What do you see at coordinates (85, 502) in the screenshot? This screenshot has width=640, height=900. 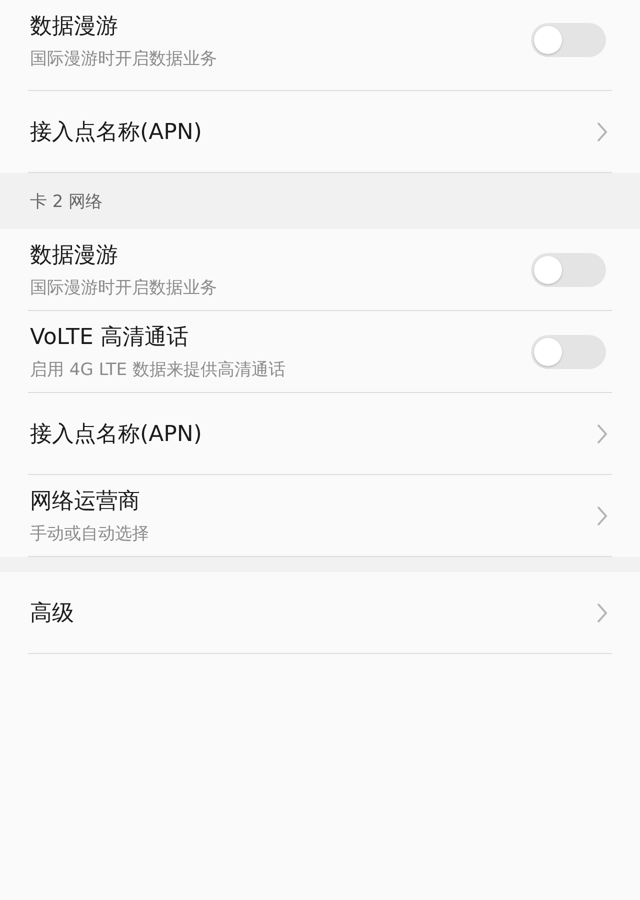 I see `setting-title: 网络运营商` at bounding box center [85, 502].